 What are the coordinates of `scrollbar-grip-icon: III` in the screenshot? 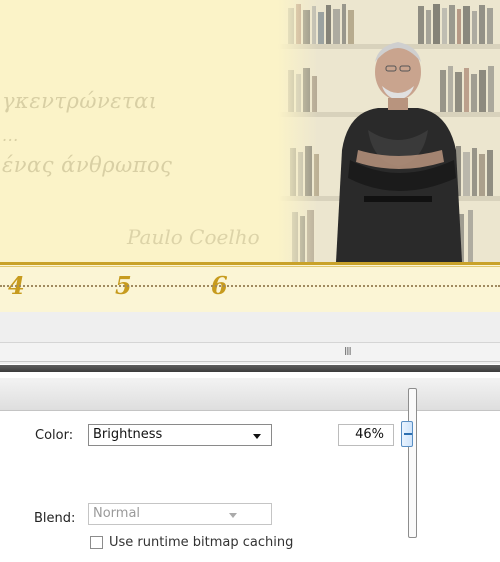 It's located at (348, 351).